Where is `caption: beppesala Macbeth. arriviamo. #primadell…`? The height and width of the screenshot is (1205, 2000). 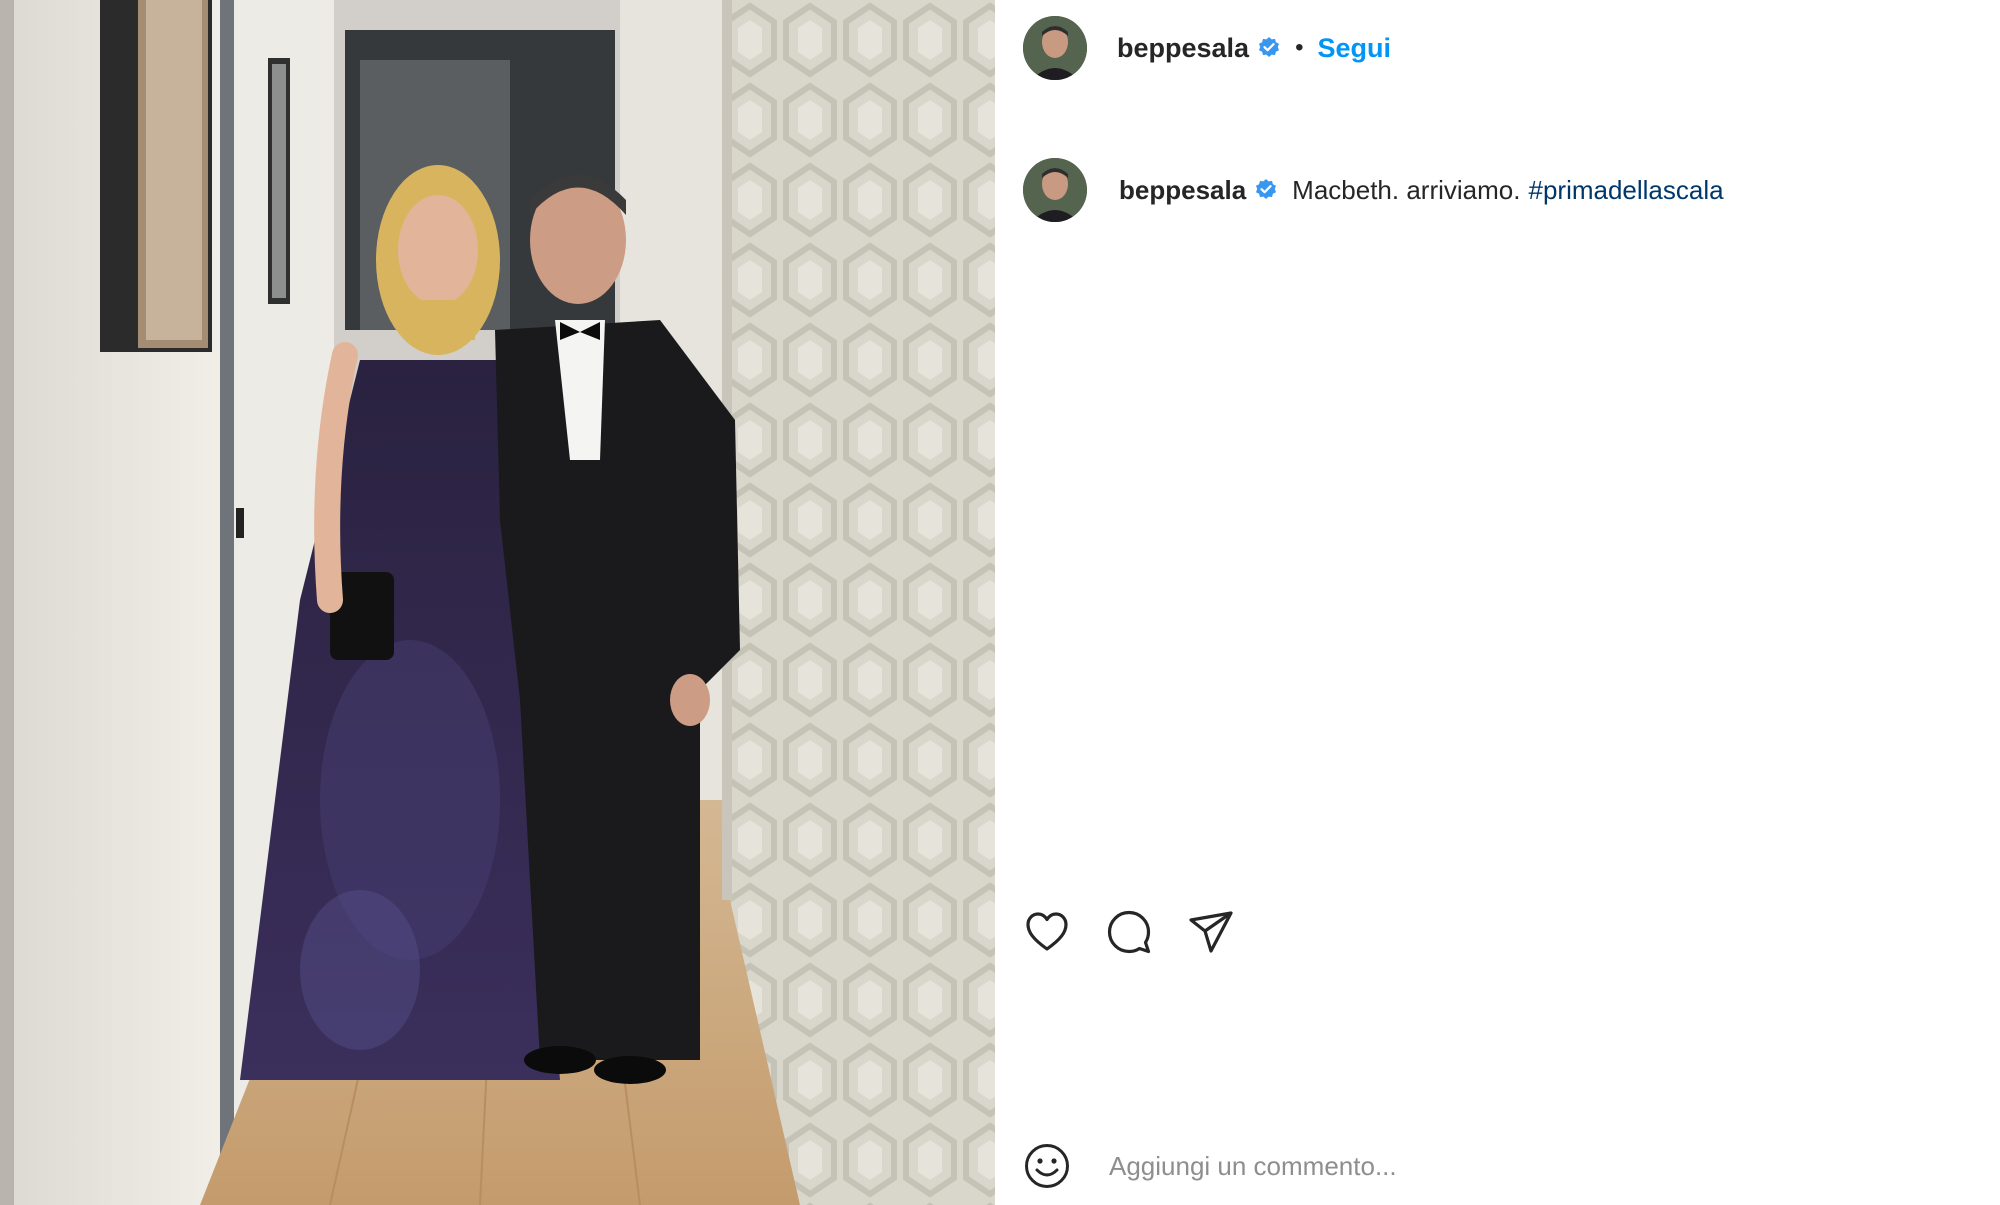 caption: beppesala Macbeth. arriviamo. #primadell… is located at coordinates (1373, 190).